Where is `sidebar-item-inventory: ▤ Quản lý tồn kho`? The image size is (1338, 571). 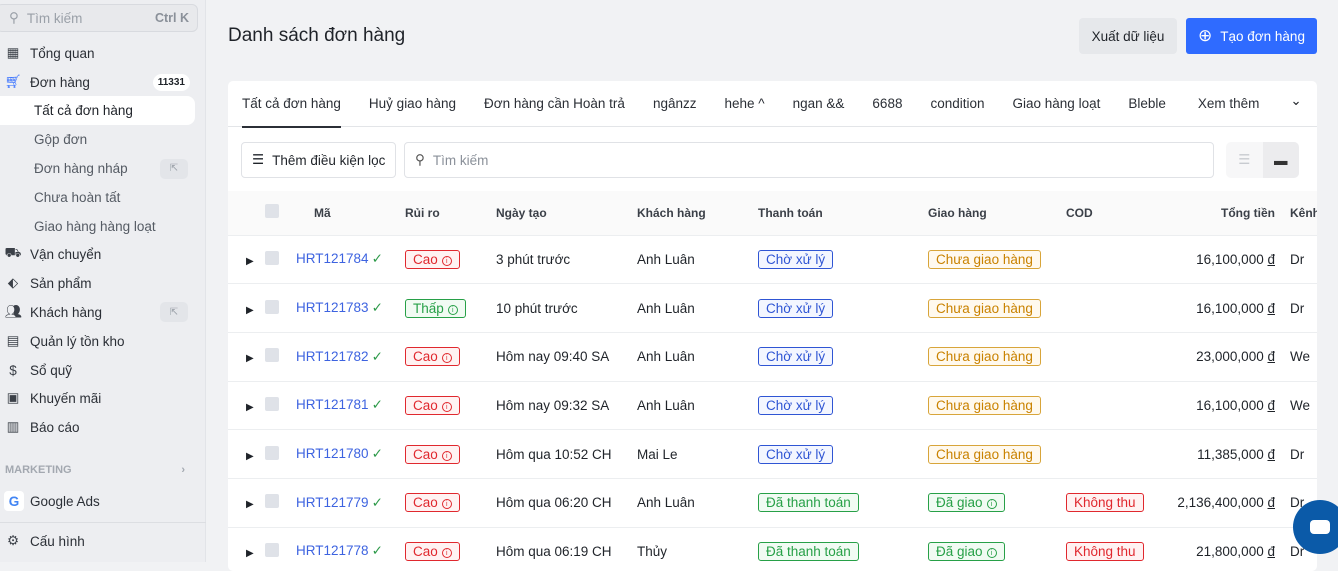 sidebar-item-inventory: ▤ Quản lý tồn kho is located at coordinates (103, 341).